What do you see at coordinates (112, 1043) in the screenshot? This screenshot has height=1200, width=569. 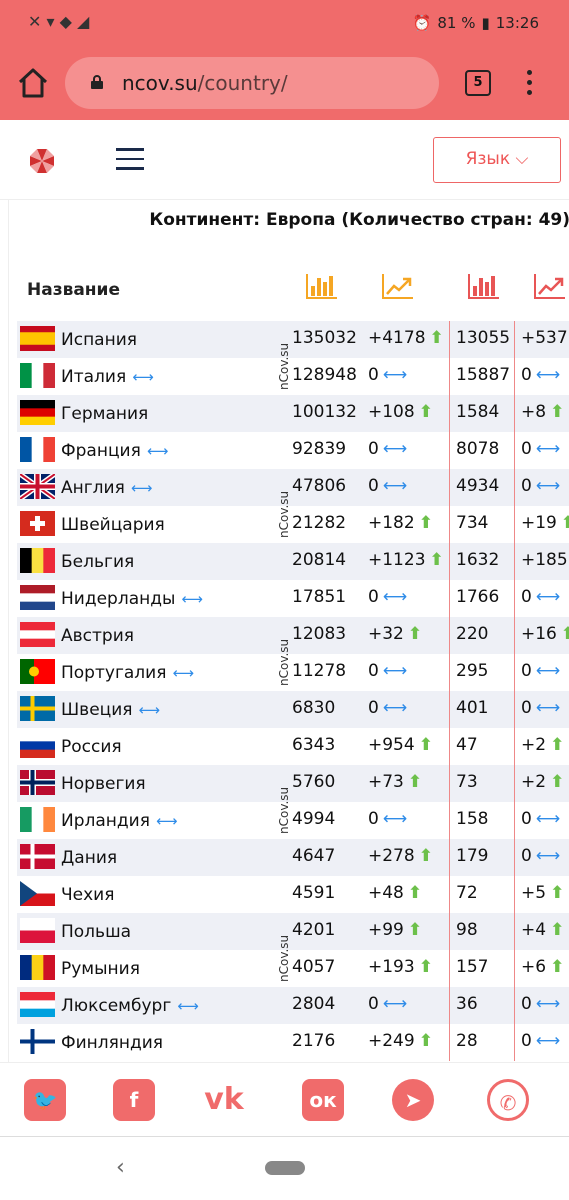 I see `country-name: Финляндия` at bounding box center [112, 1043].